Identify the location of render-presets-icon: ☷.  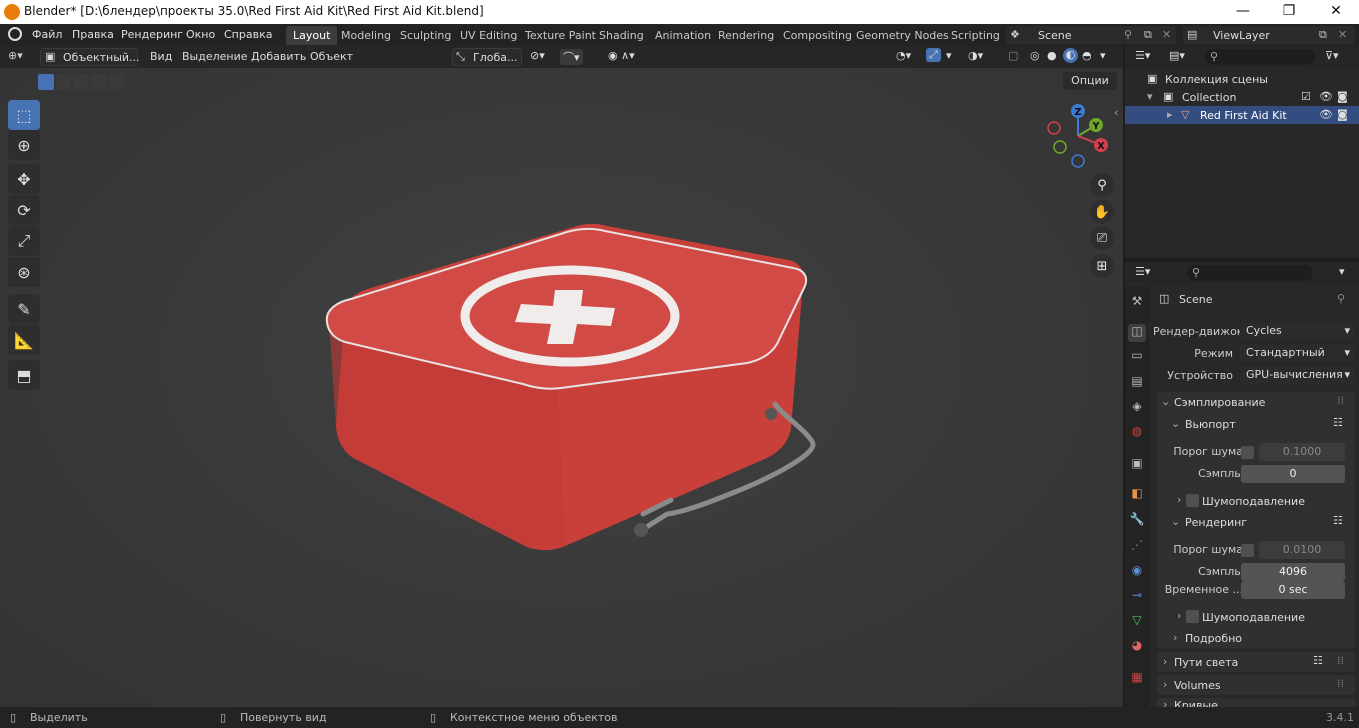
(1338, 520).